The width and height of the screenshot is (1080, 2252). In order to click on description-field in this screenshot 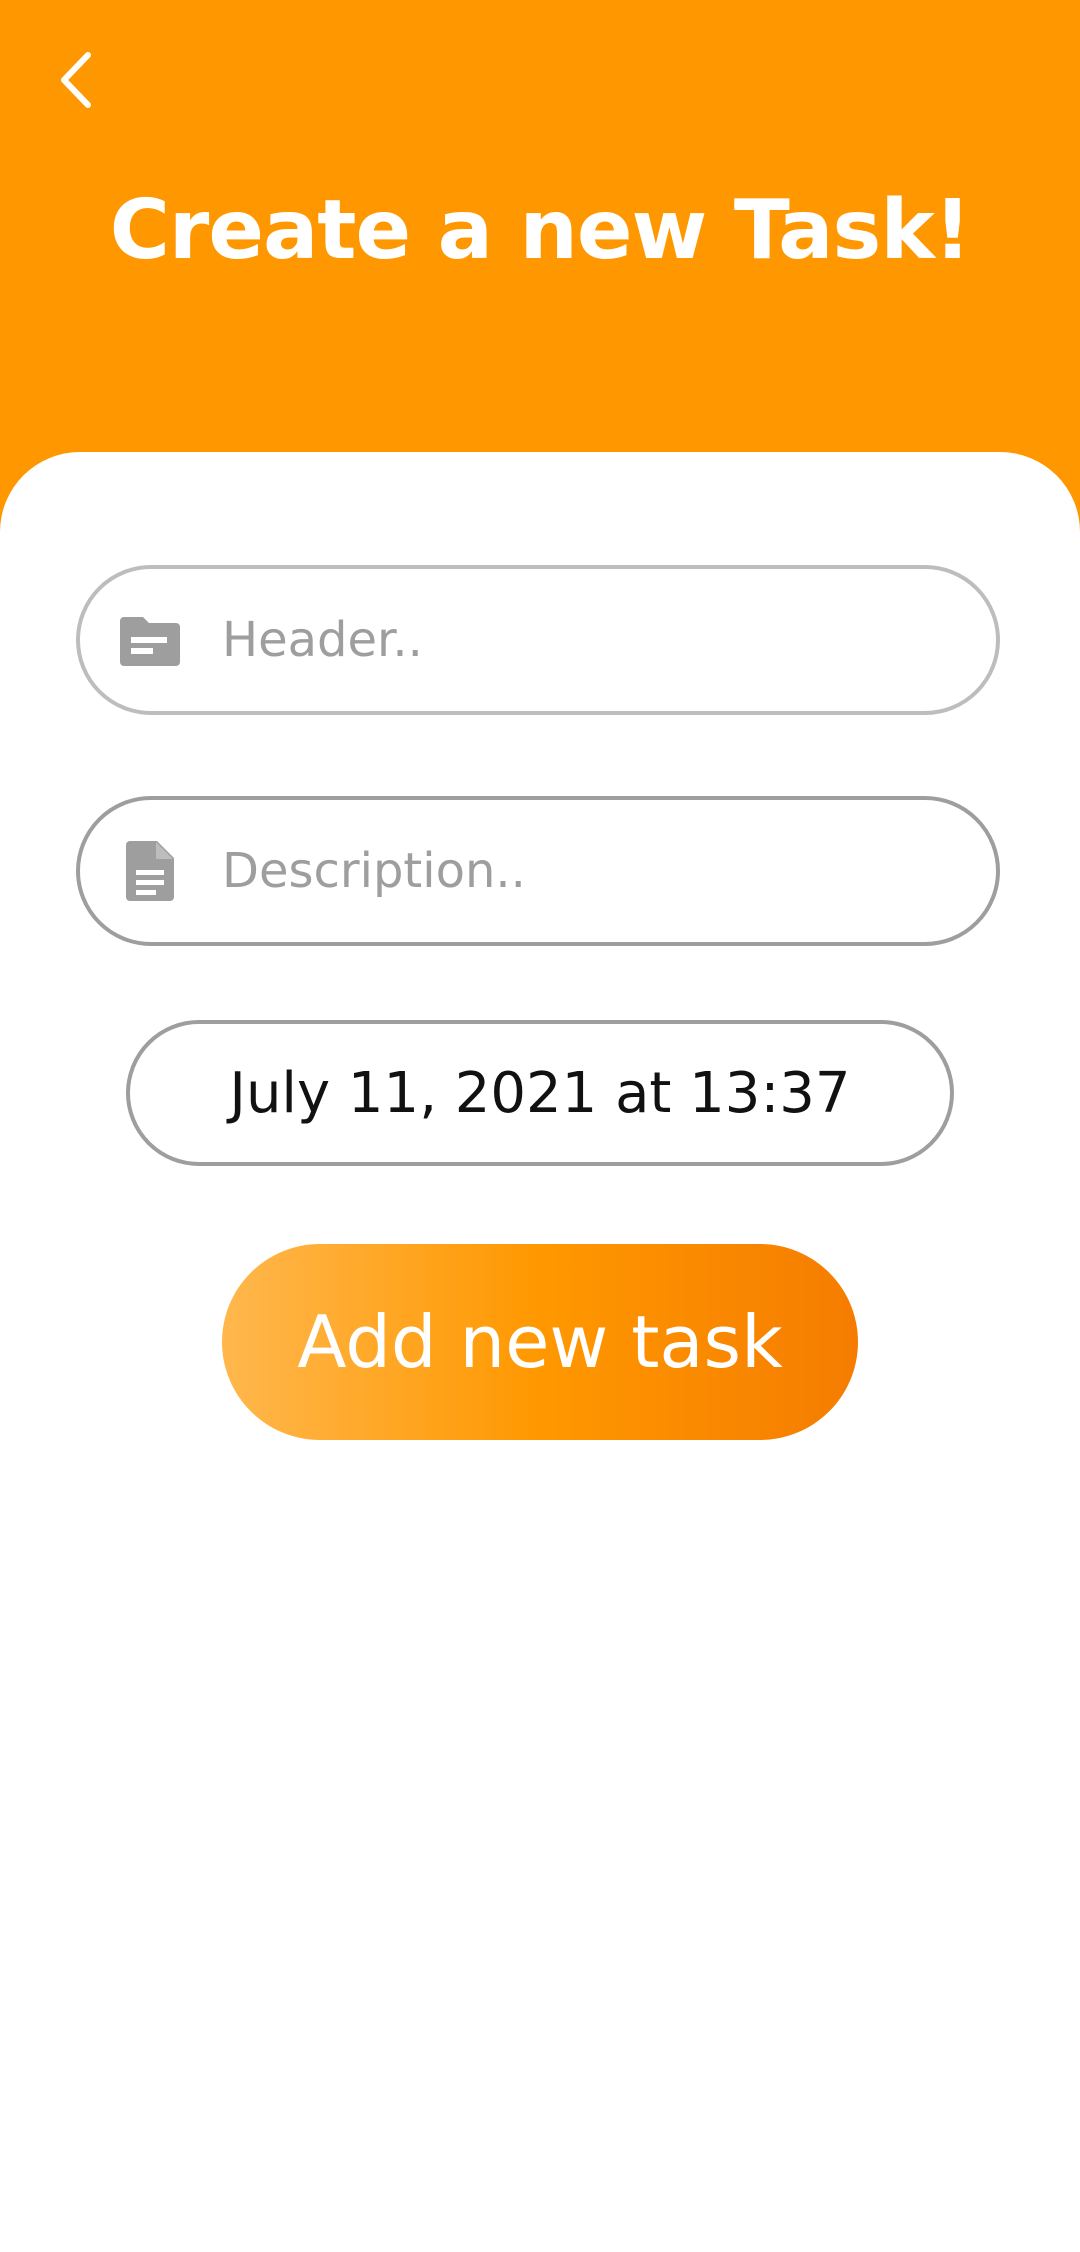, I will do `click(538, 871)`.